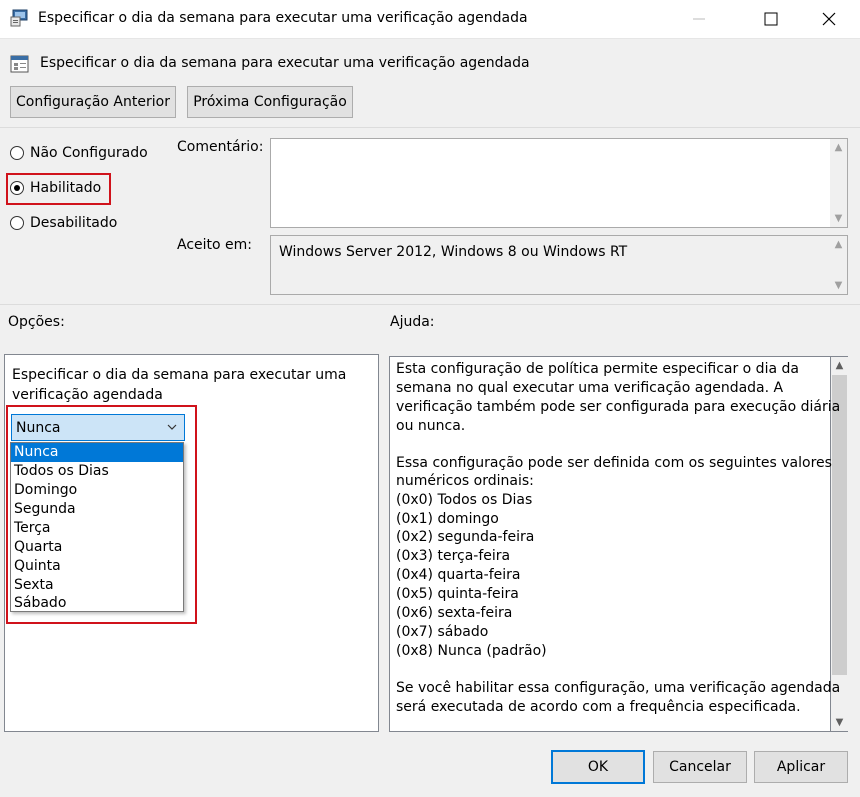 The height and width of the screenshot is (797, 860). I want to click on next-setting-button: Próxima Configuração, so click(270, 102).